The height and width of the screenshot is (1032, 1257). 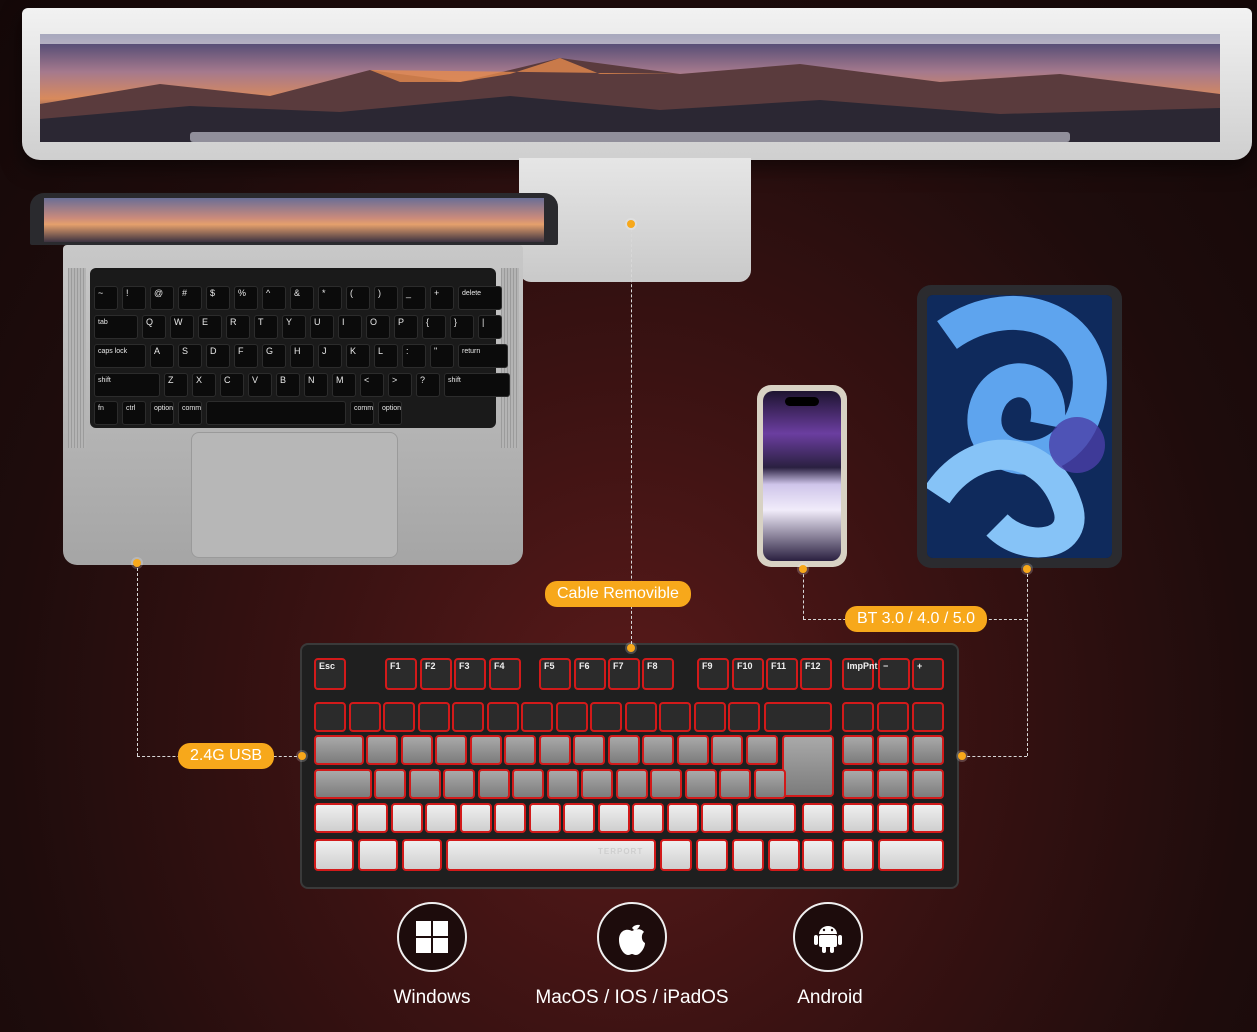 What do you see at coordinates (162, 413) in the screenshot?
I see `laptop-key: option` at bounding box center [162, 413].